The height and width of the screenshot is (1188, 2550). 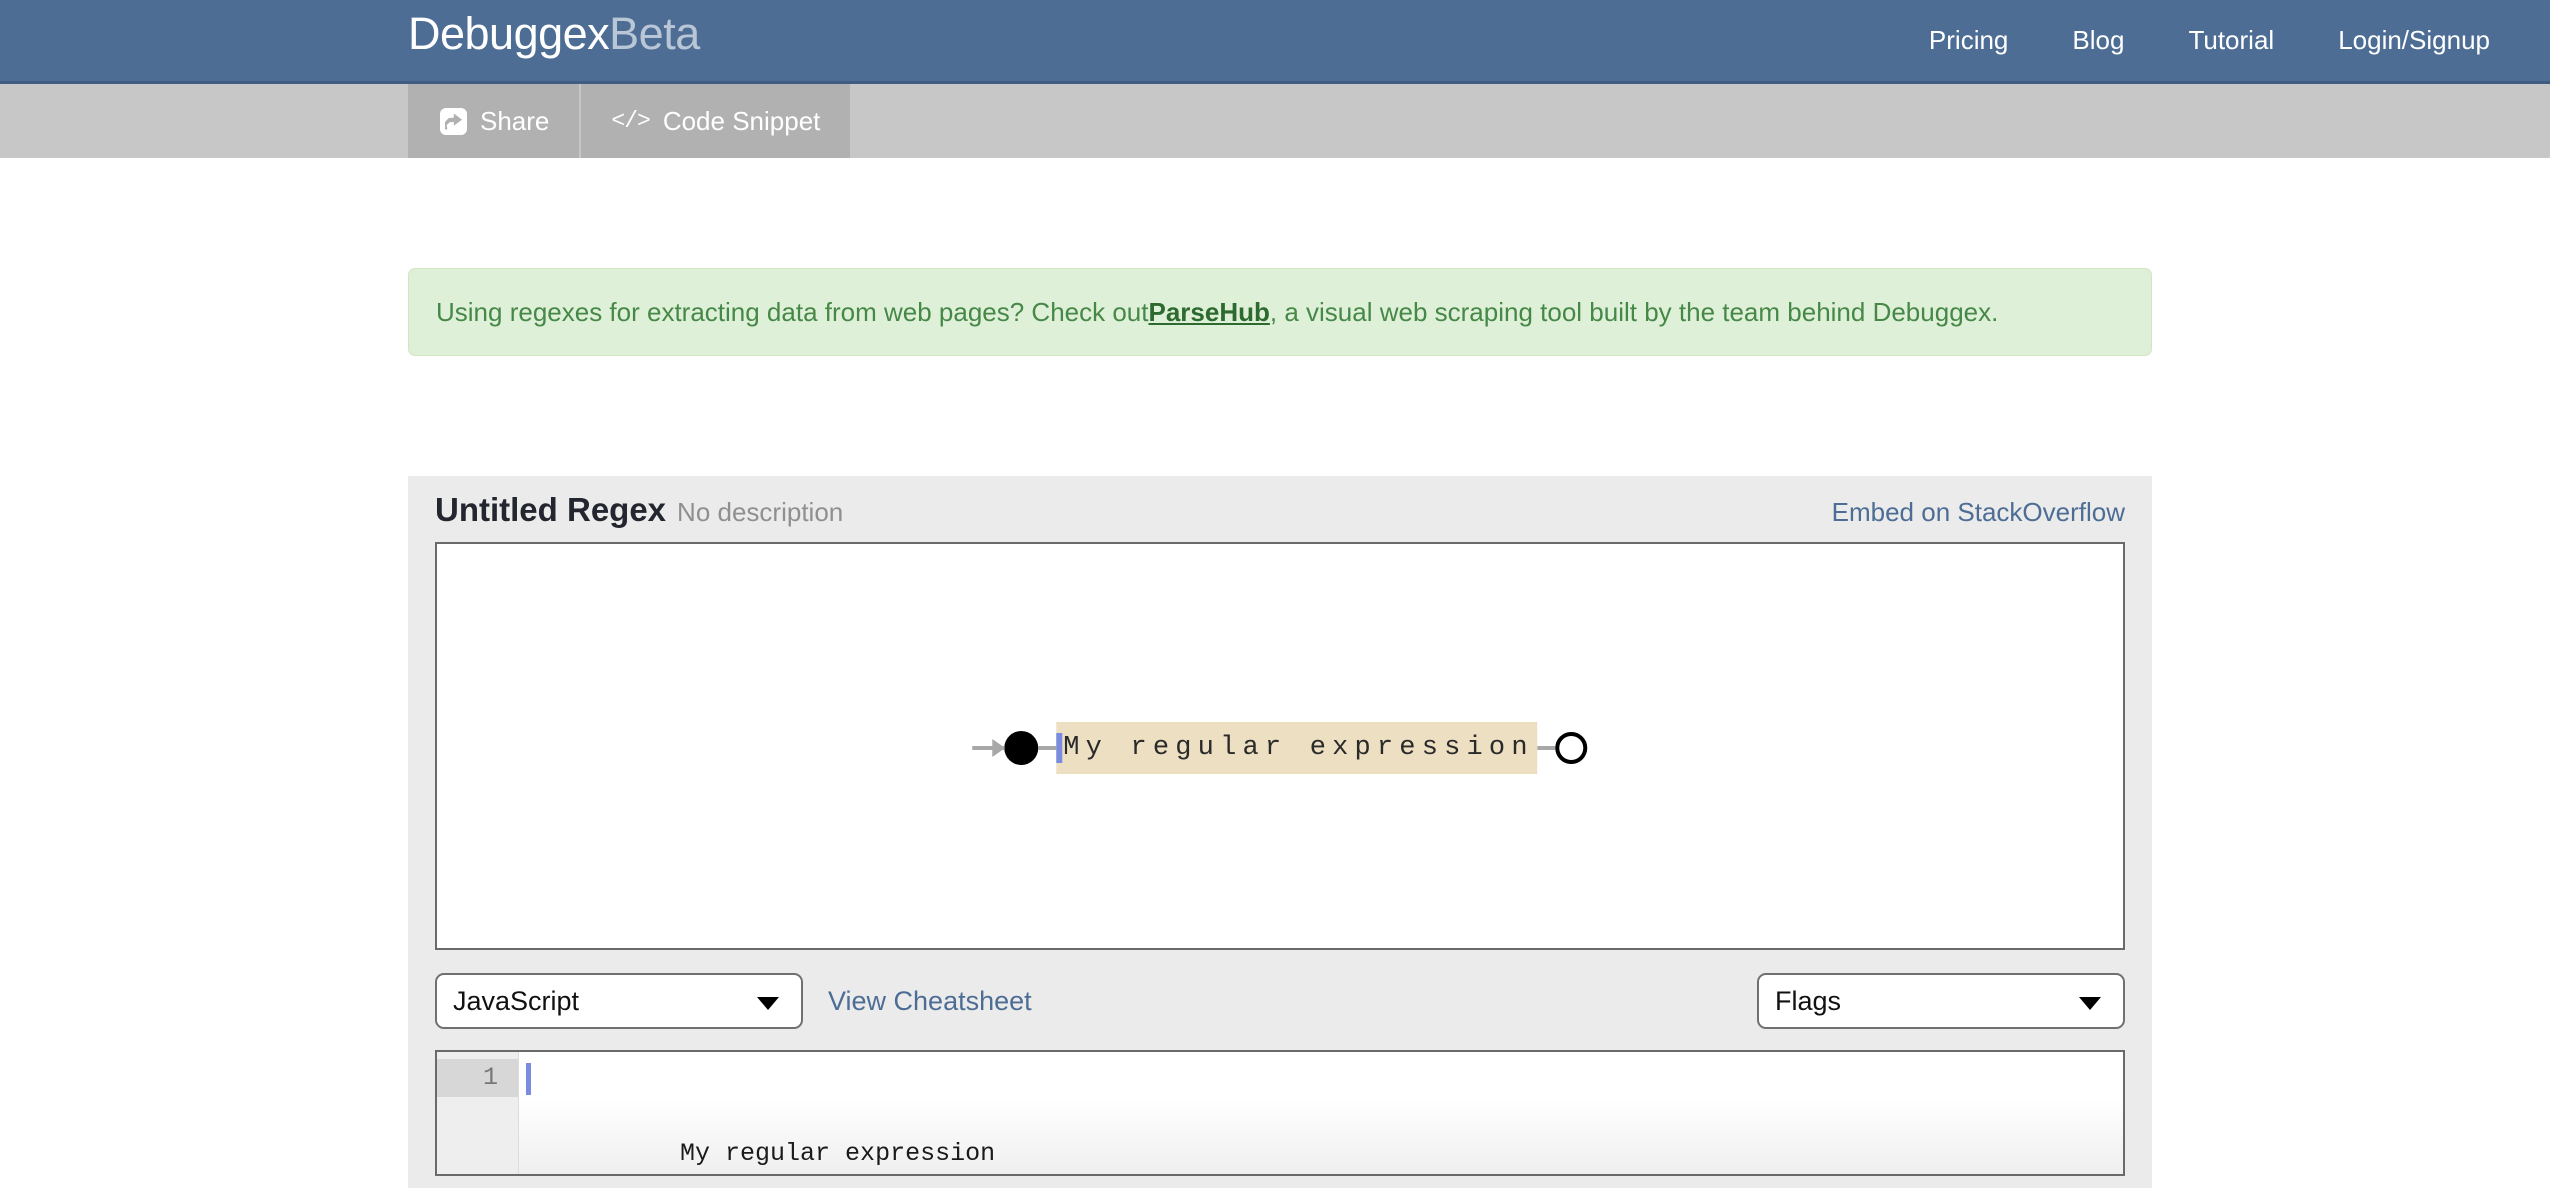 What do you see at coordinates (1941, 1001) in the screenshot?
I see `flags-select: Flags` at bounding box center [1941, 1001].